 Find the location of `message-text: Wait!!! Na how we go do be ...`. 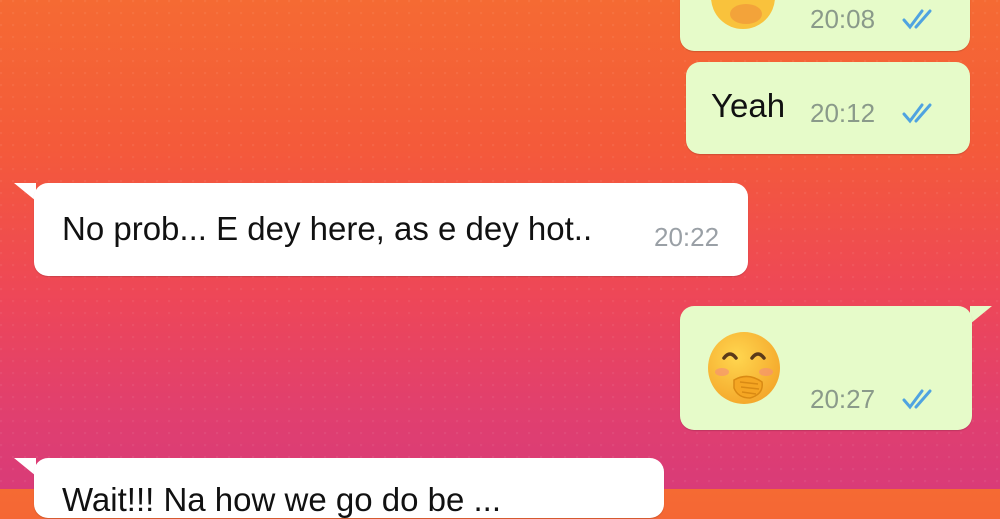

message-text: Wait!!! Na how we go do be ... is located at coordinates (281, 499).